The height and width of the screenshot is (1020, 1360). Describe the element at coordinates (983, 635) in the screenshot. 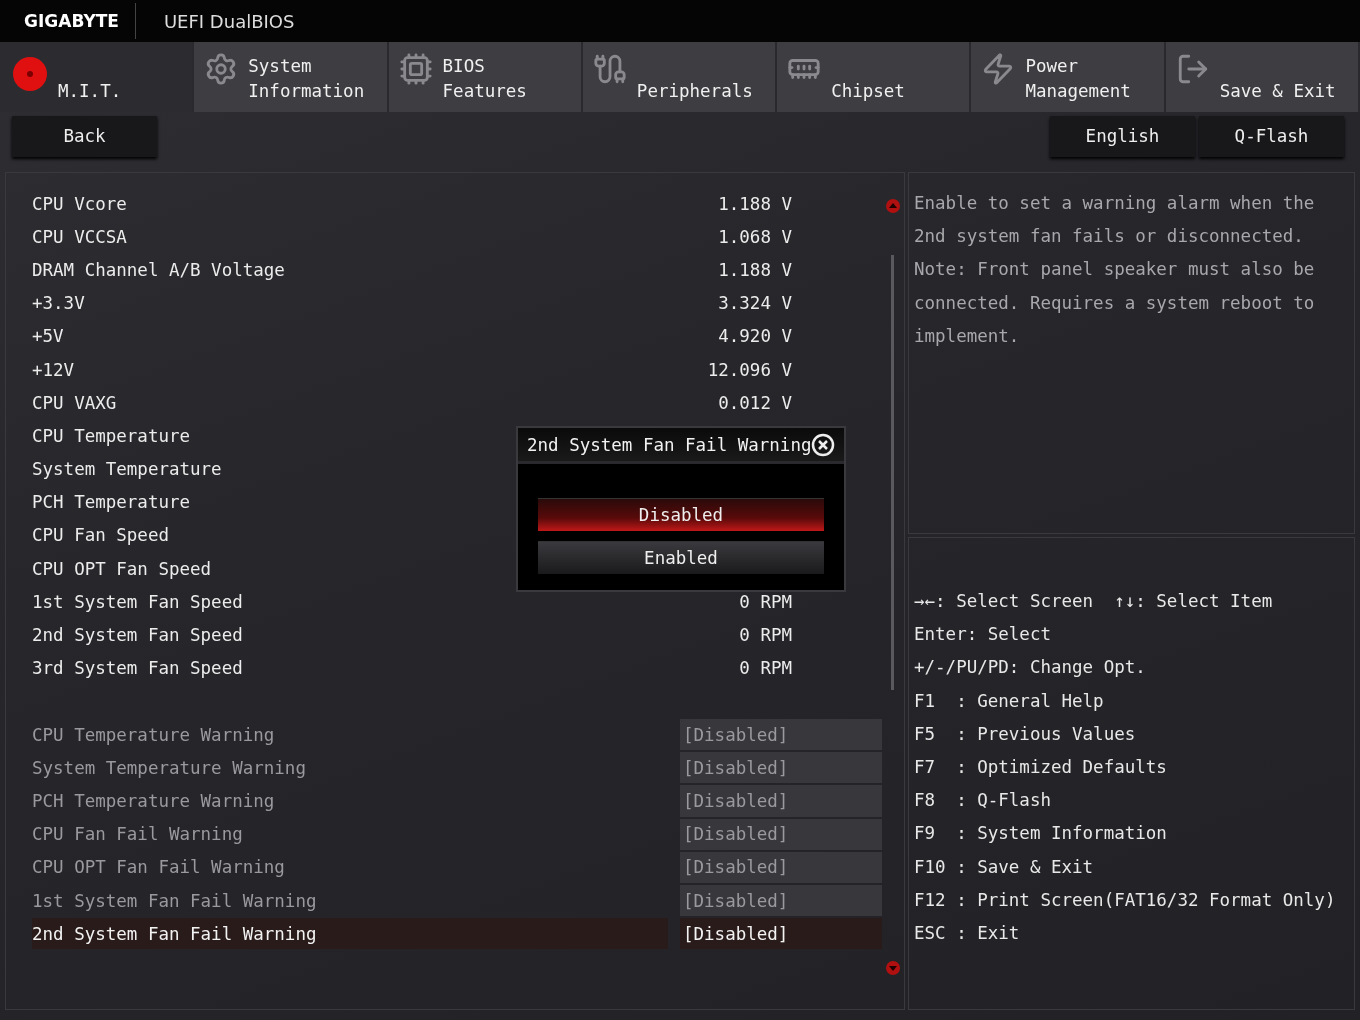

I see `key-hint: Enter: Select` at that location.